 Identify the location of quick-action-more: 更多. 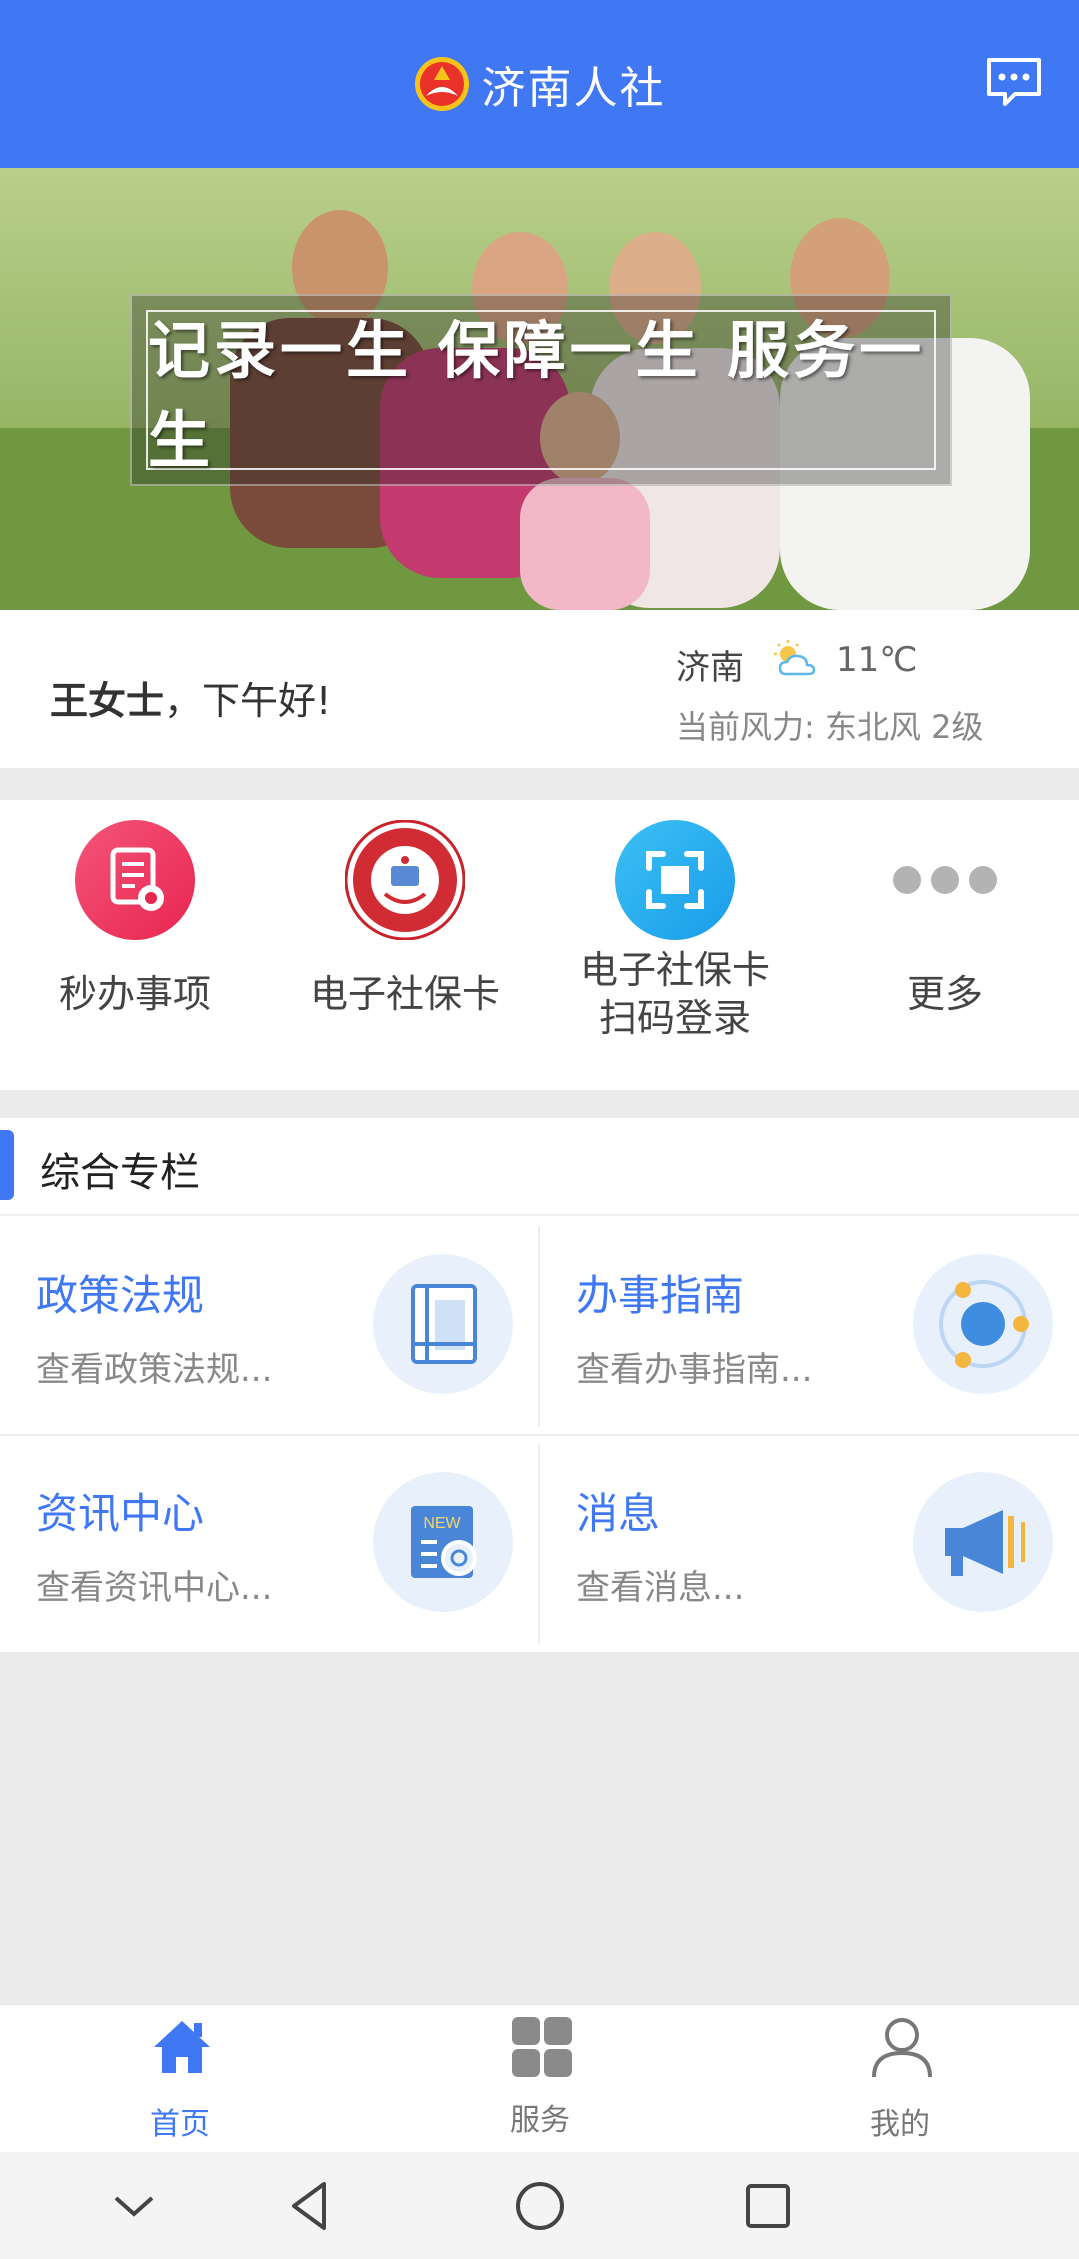
(944, 945).